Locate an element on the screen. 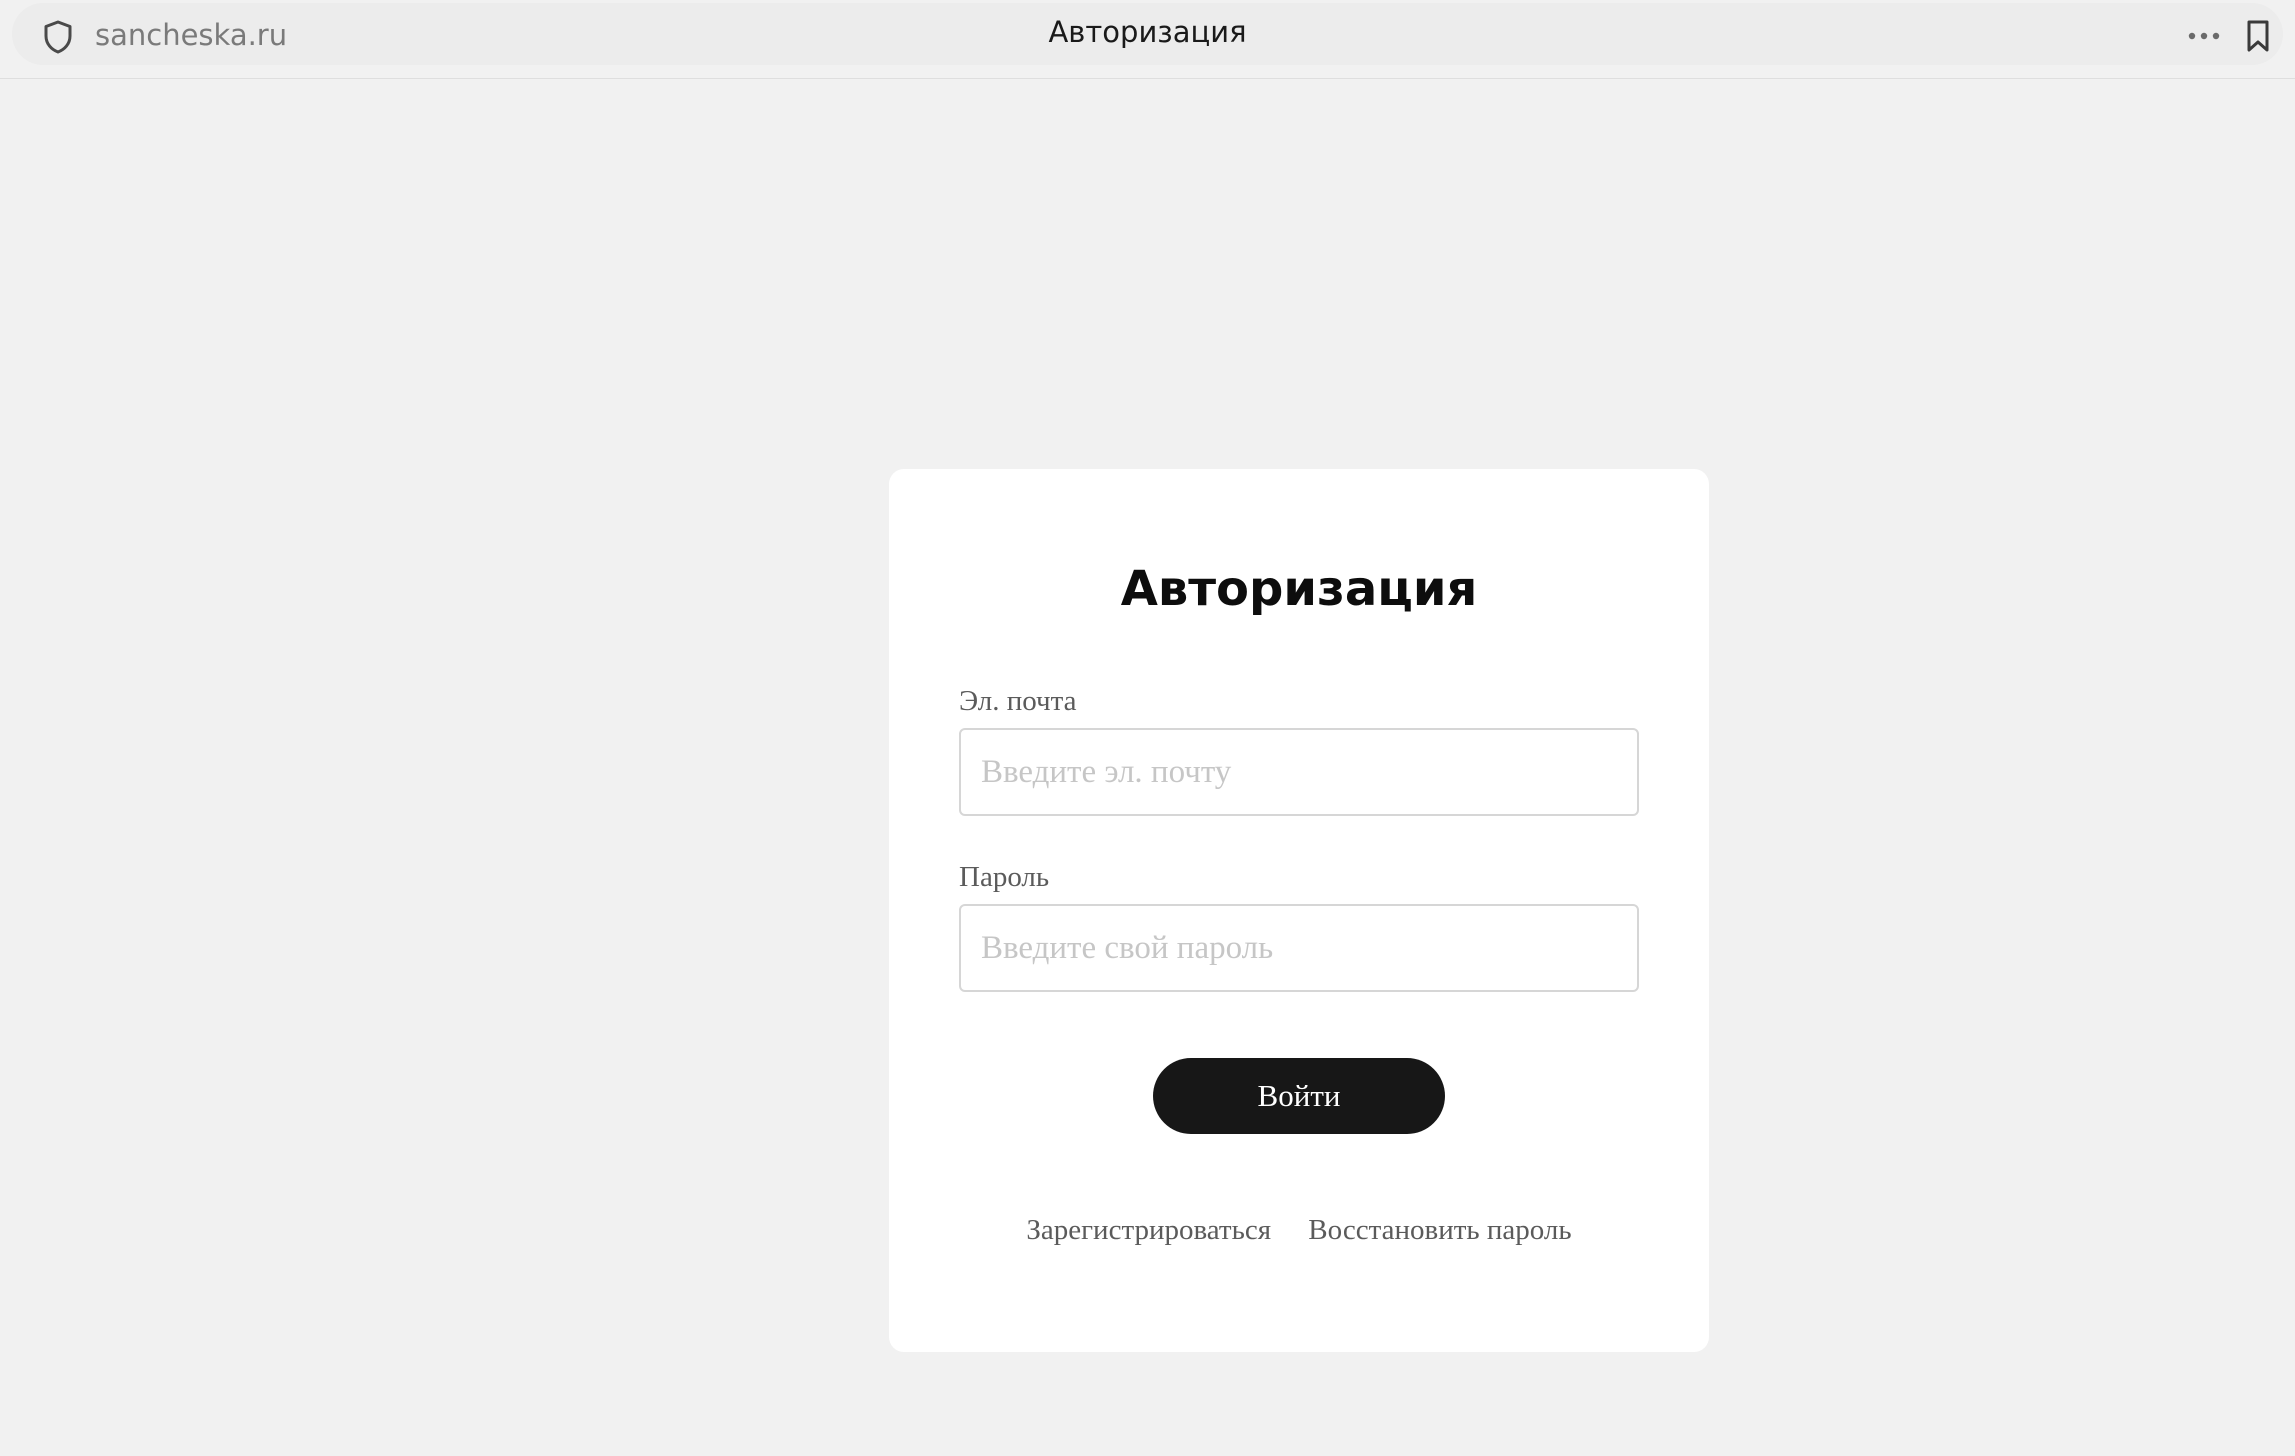 This screenshot has height=1456, width=2295. password-field is located at coordinates (1299, 948).